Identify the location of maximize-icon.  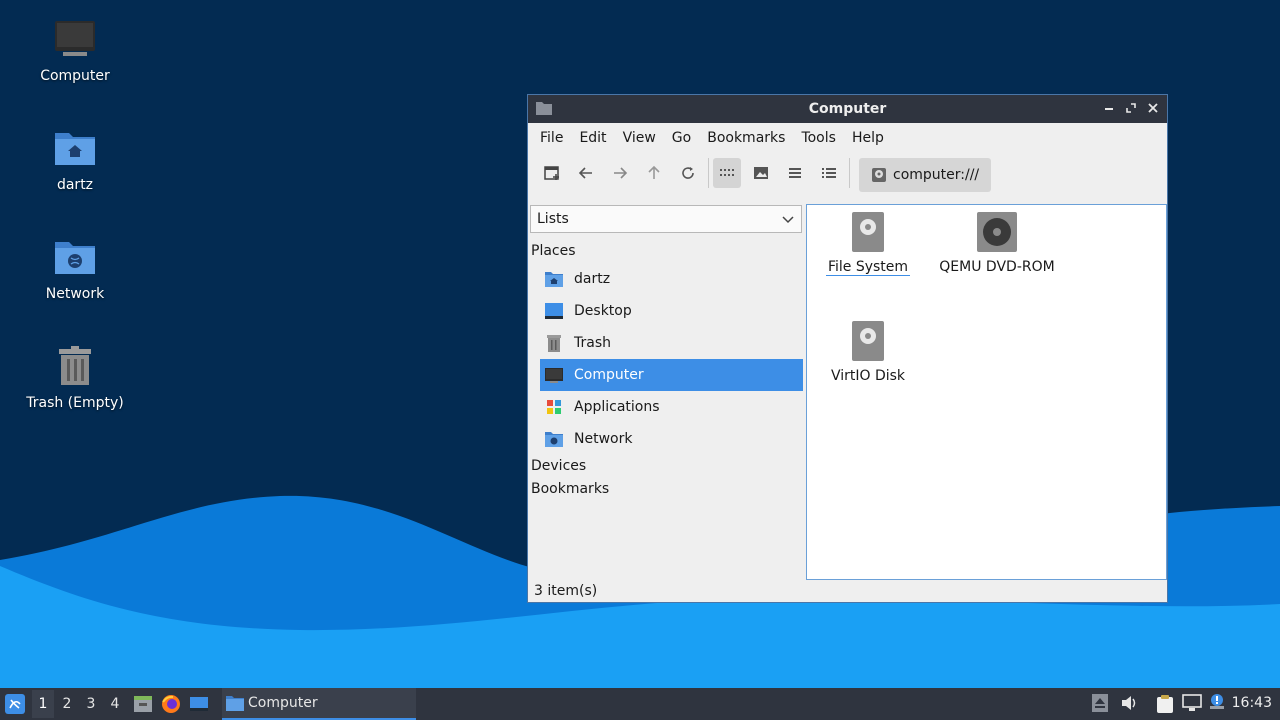
(1131, 108).